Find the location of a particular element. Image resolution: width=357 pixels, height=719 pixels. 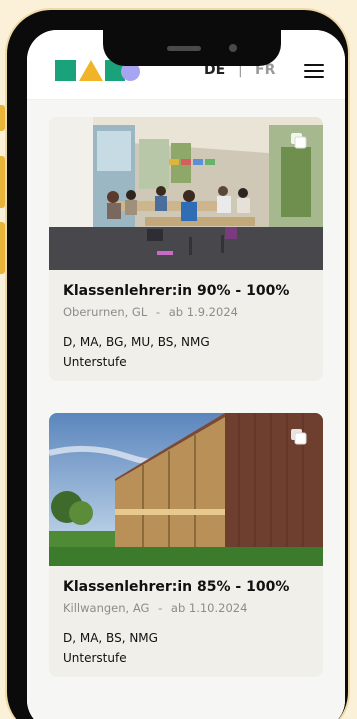

job-meta: Killwangen, AG - ab 1.10.2024 is located at coordinates (186, 608).